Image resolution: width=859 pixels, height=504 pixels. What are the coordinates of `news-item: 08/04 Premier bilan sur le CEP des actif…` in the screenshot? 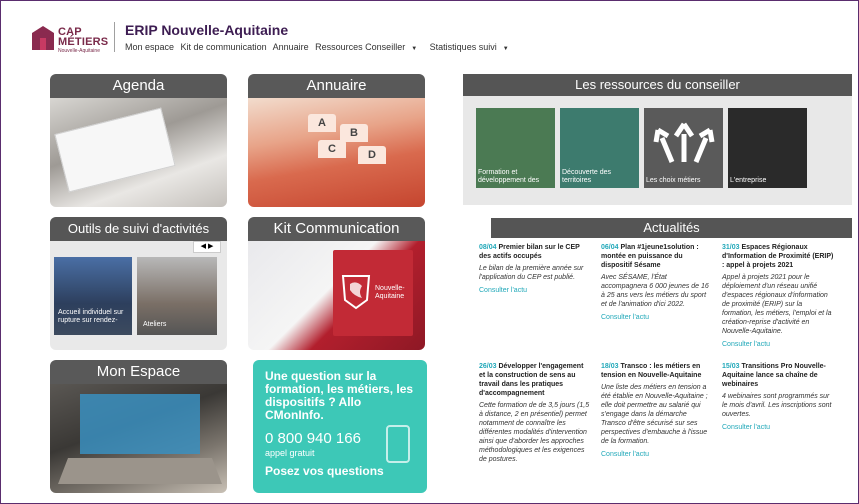 It's located at (535, 269).